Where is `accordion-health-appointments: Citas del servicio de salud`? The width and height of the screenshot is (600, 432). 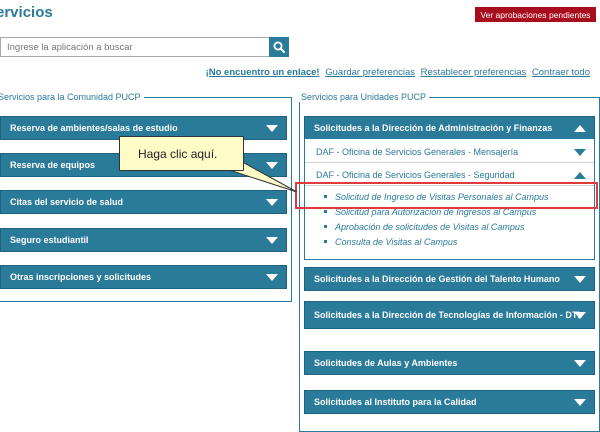 accordion-health-appointments: Citas del servicio de salud is located at coordinates (143, 202).